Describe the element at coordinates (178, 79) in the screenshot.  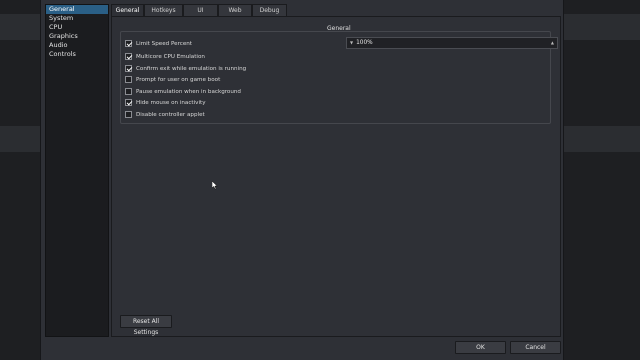
I see `option-label: Prompt for user on game boot` at that location.